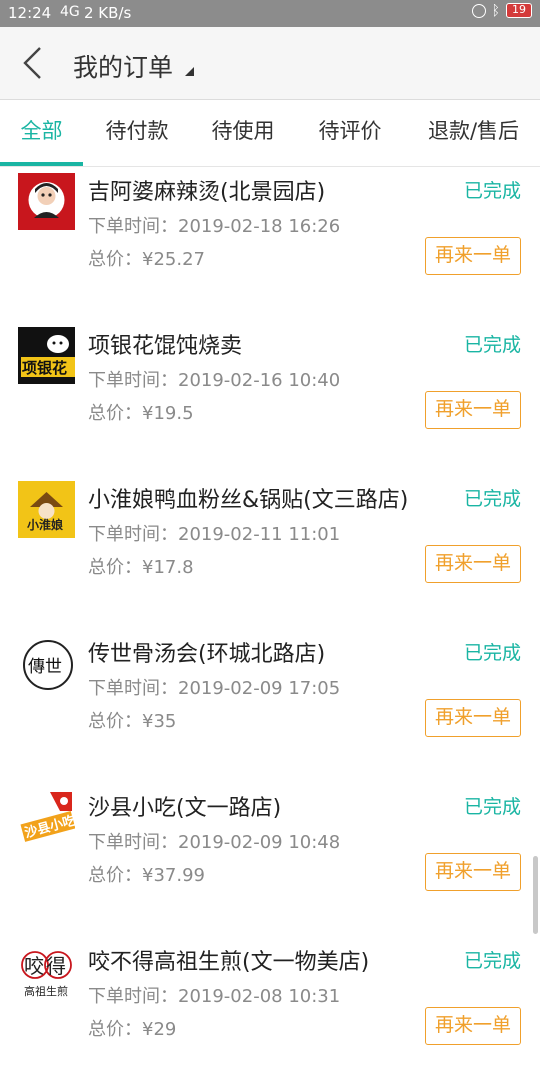 The image size is (540, 1080). What do you see at coordinates (46, 817) in the screenshot?
I see `store-logo: 沙县小吃` at bounding box center [46, 817].